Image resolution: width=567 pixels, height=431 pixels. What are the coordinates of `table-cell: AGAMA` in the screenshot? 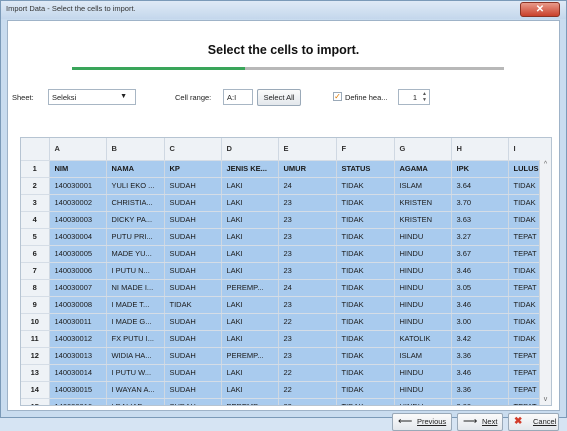 It's located at (423, 169).